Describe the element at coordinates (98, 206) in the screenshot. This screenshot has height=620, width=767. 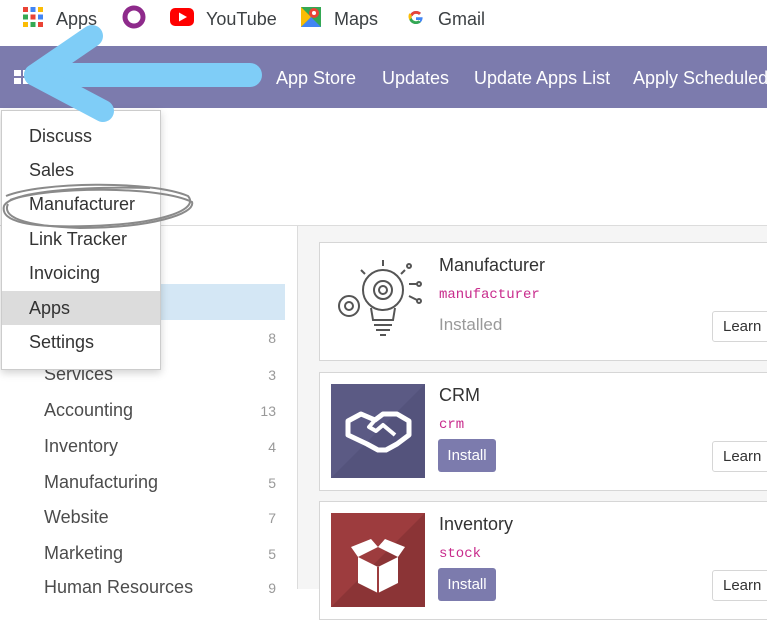
I see `circle-annotation` at that location.